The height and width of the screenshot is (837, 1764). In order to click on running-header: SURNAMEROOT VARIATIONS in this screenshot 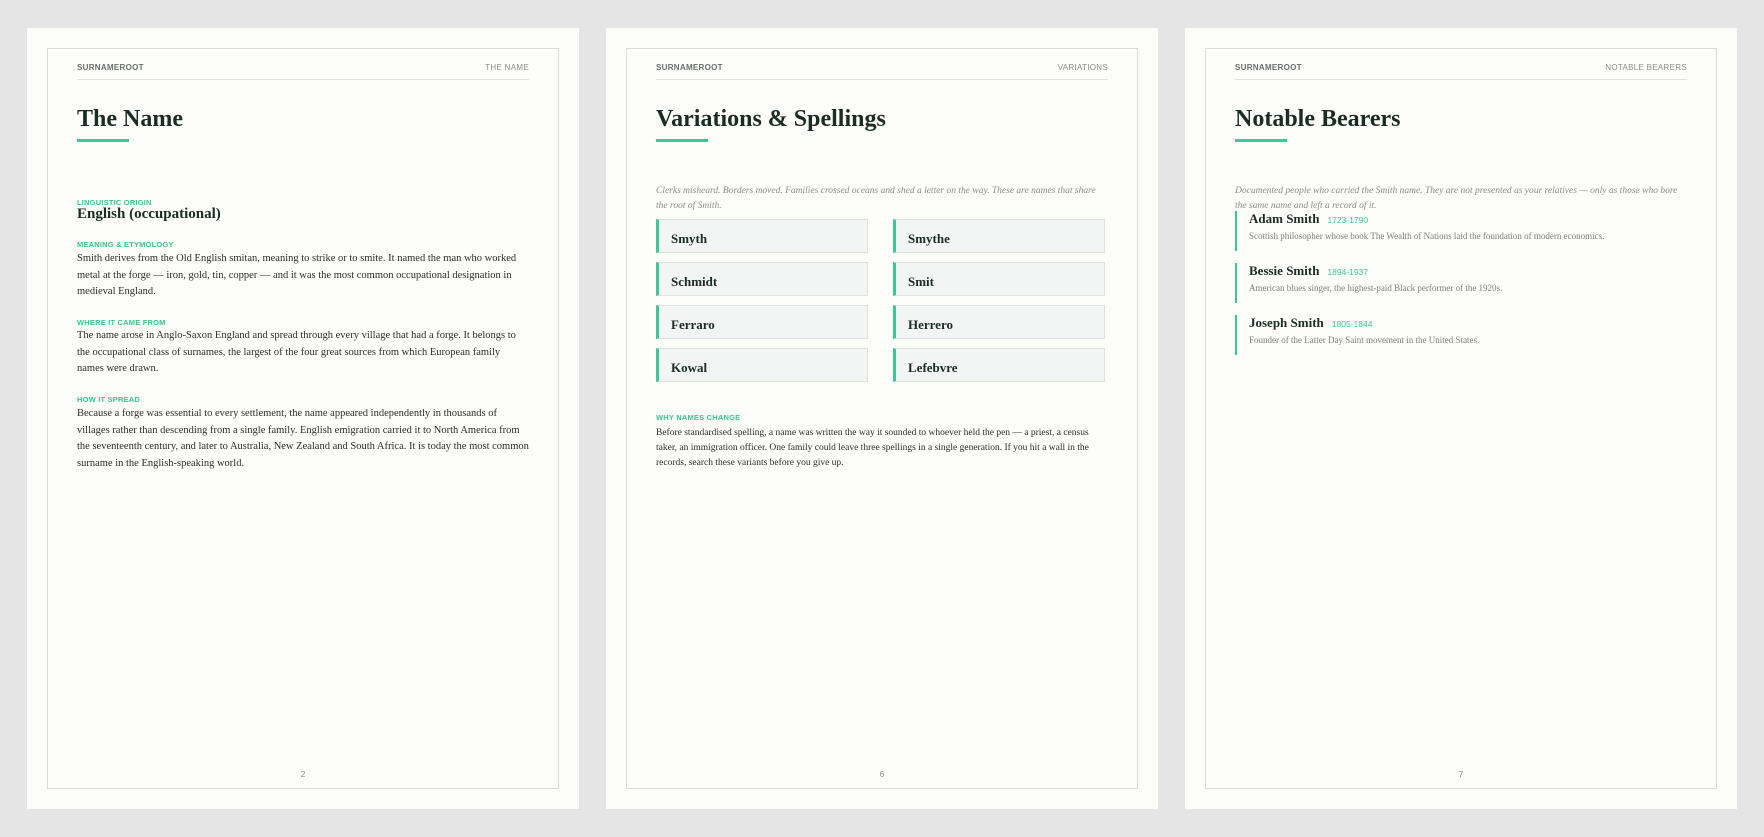, I will do `click(882, 71)`.